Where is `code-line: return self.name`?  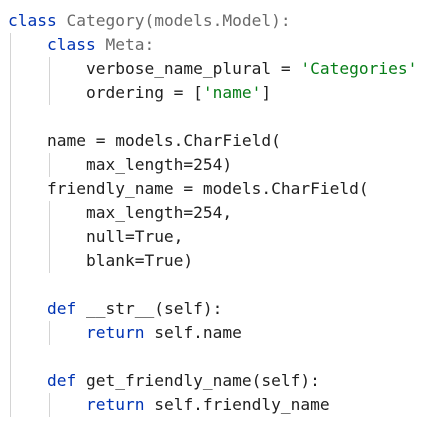 code-line: return self.name is located at coordinates (212, 333).